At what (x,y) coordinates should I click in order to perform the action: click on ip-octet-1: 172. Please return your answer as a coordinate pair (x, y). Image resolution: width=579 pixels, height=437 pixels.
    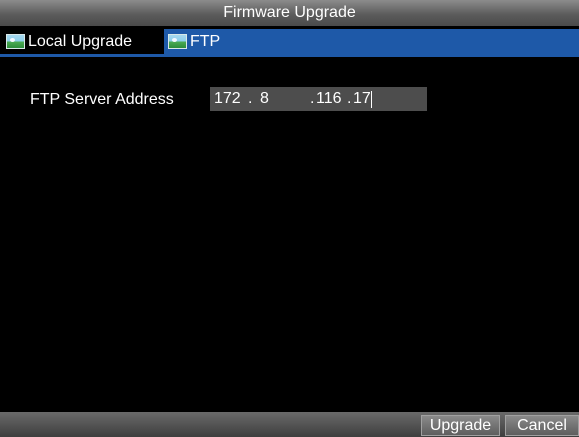
    Looking at the image, I should click on (227, 99).